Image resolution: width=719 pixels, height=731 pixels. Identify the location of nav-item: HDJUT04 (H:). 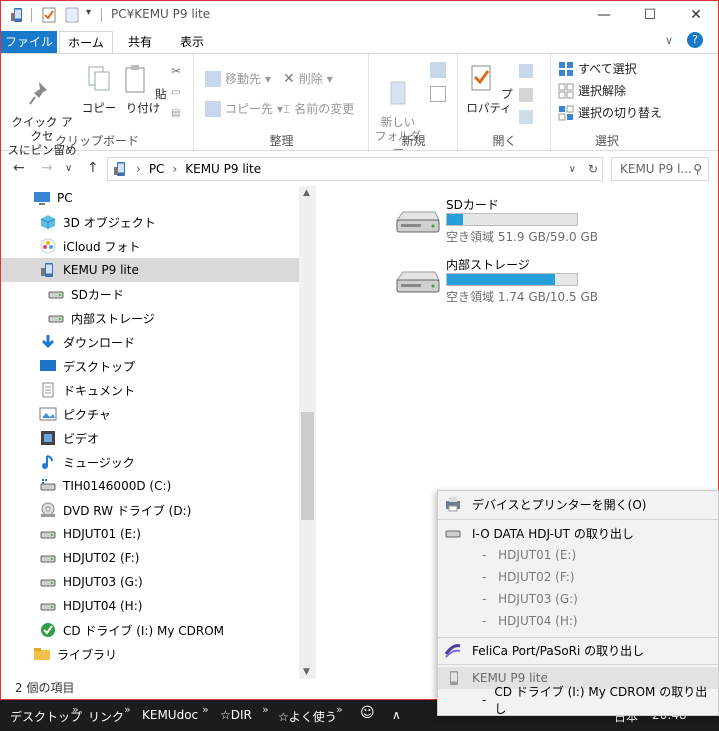
(150, 606).